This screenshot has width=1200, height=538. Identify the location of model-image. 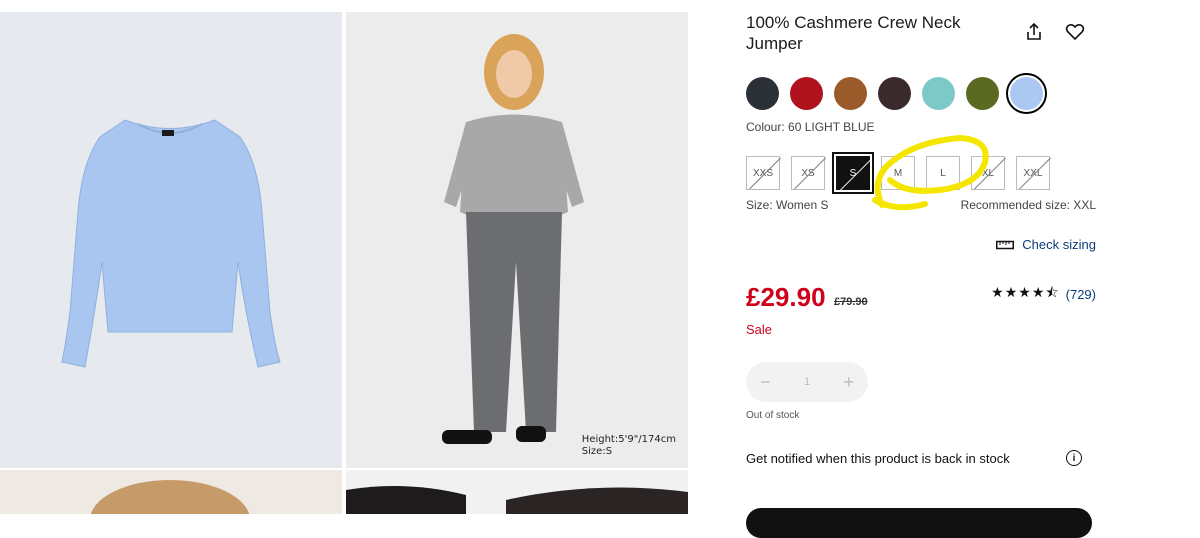
(513, 239).